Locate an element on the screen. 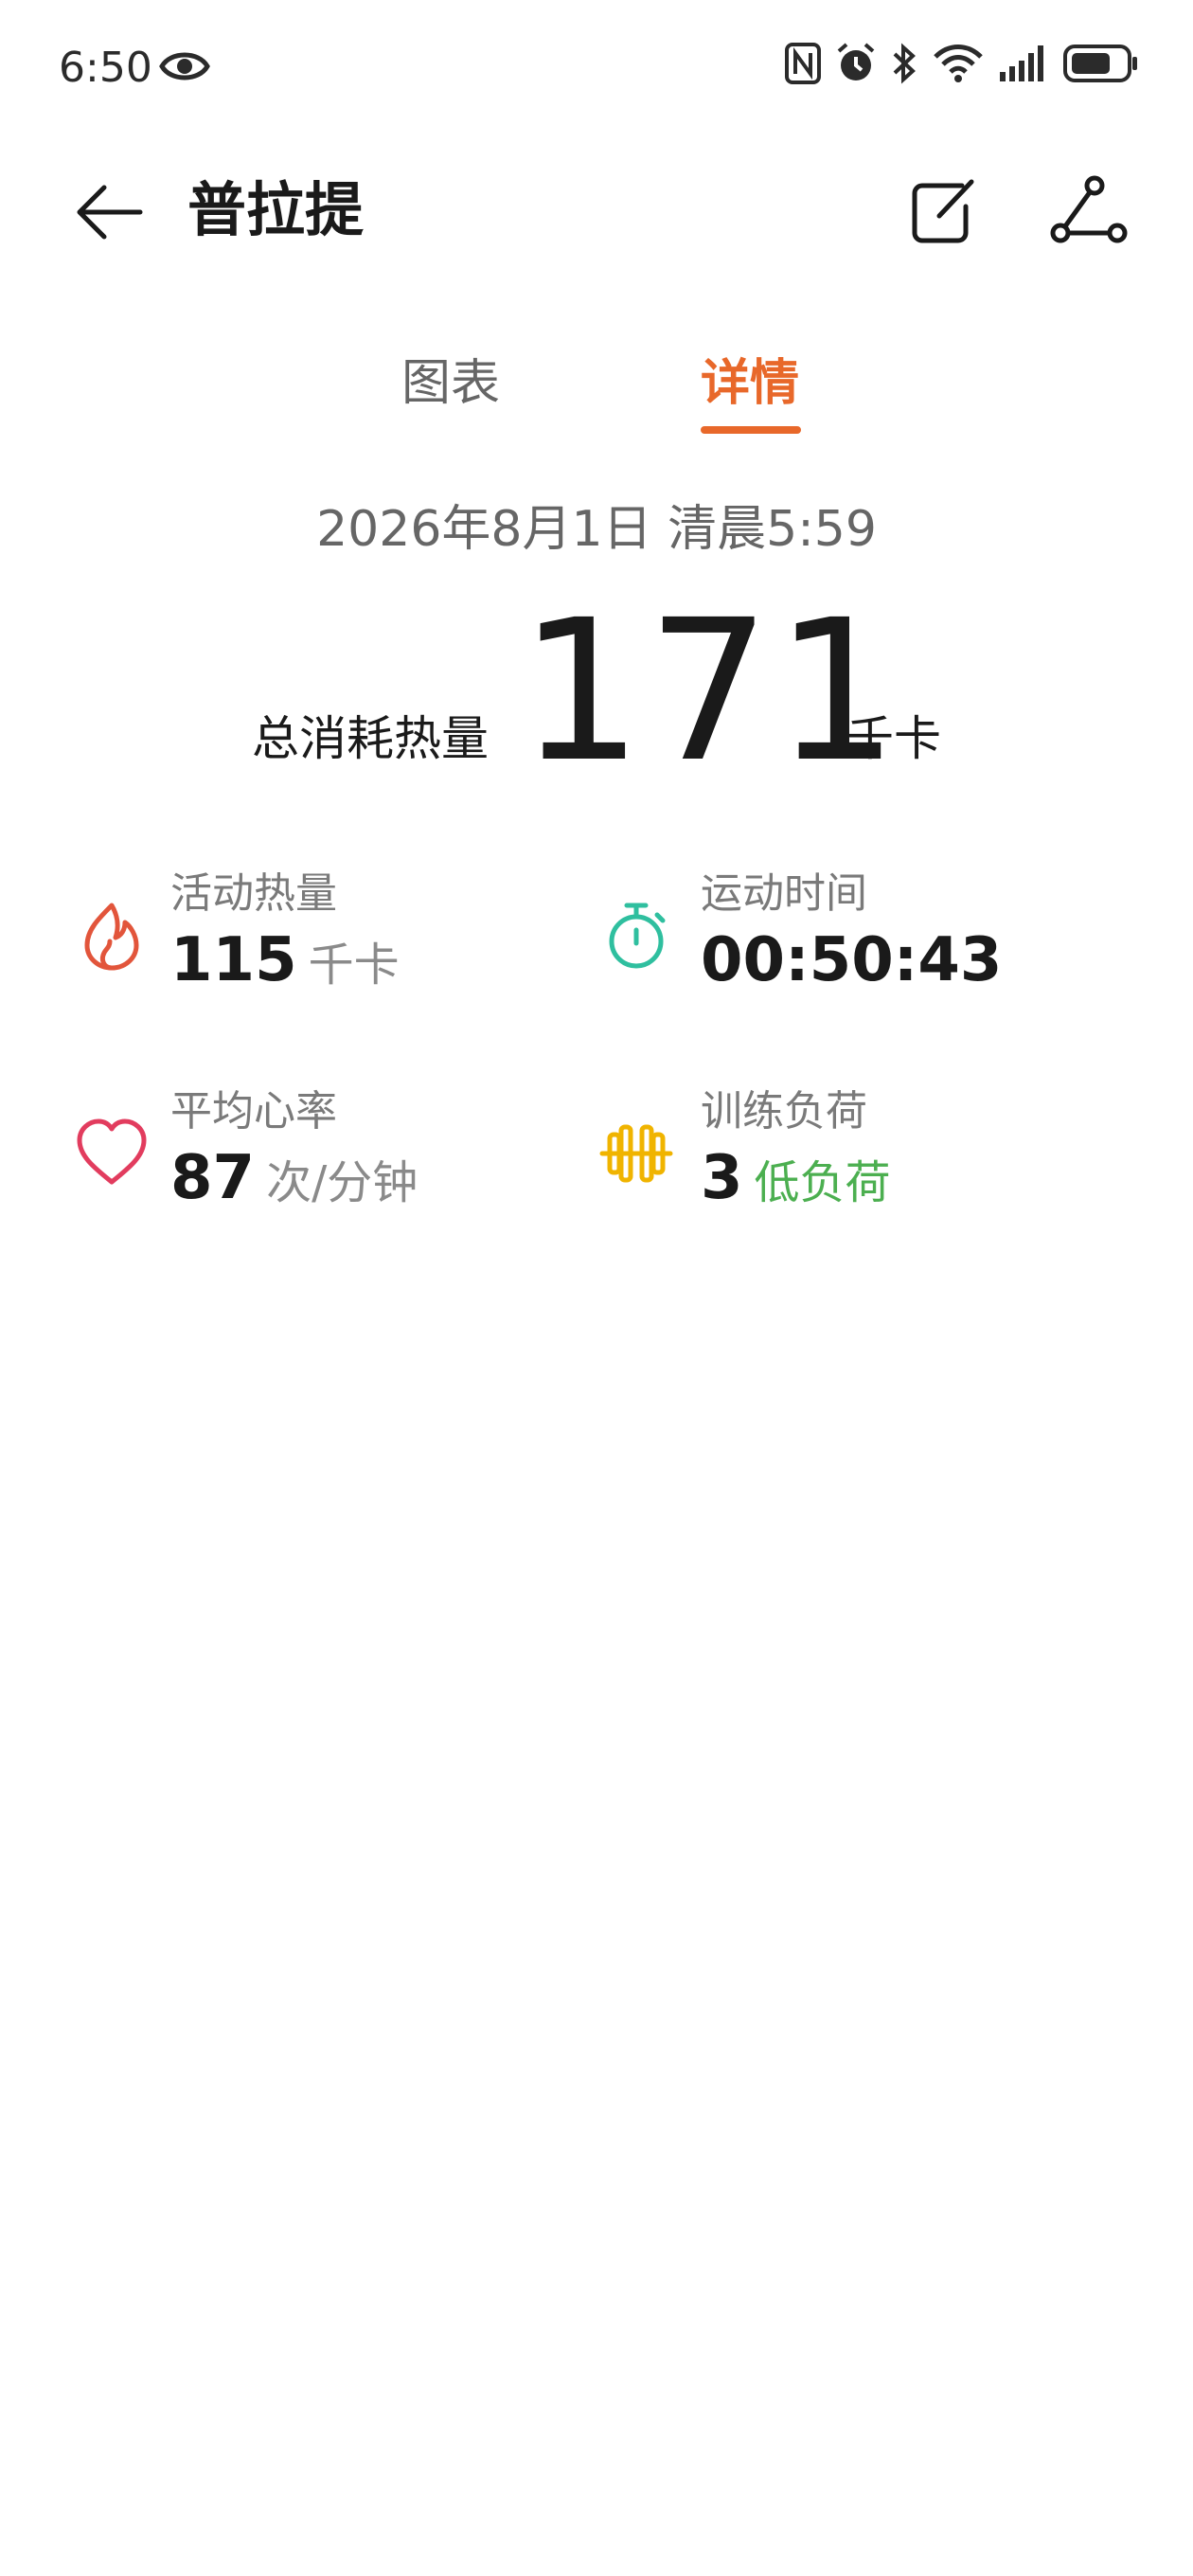 Image resolution: width=1193 pixels, height=2576 pixels. edit-icon is located at coordinates (943, 211).